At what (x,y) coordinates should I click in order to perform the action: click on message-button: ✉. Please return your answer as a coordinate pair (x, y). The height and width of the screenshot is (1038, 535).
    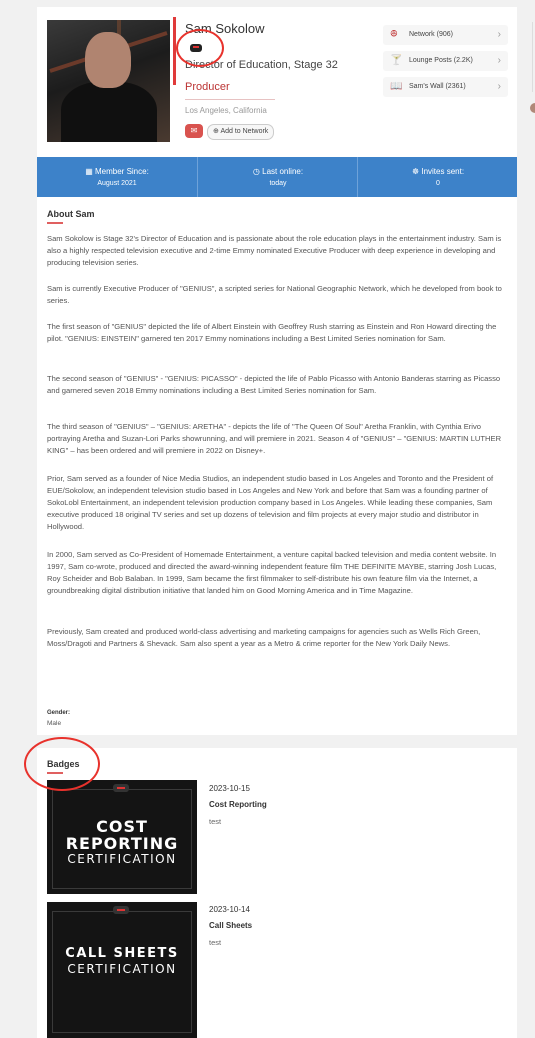
    Looking at the image, I should click on (194, 131).